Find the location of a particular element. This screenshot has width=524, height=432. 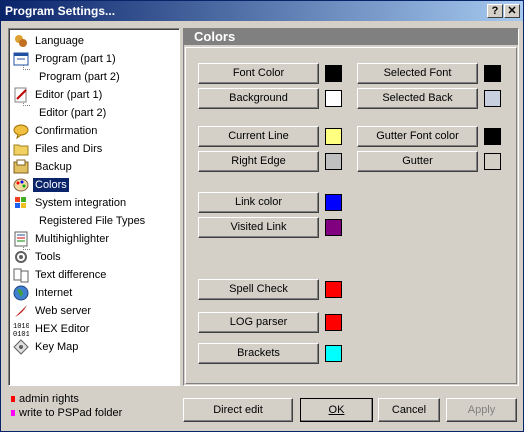

panel-title: Colors is located at coordinates (351, 37).